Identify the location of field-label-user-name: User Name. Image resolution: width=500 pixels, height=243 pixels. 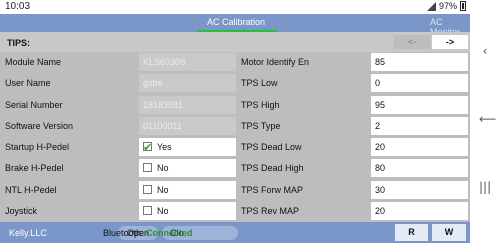
(28, 83).